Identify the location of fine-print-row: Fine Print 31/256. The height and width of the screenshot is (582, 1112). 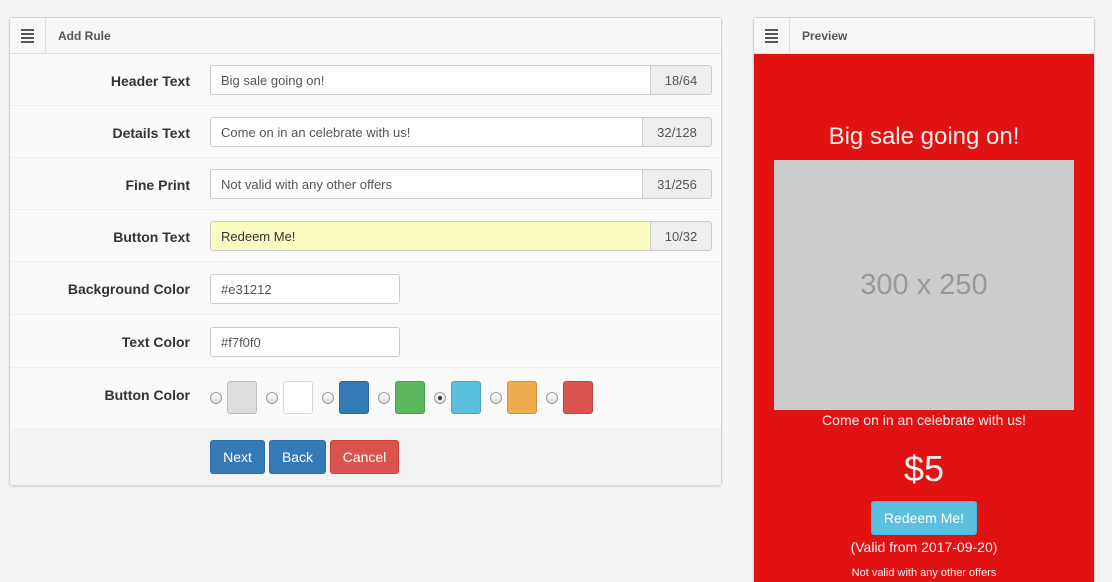
(365, 184).